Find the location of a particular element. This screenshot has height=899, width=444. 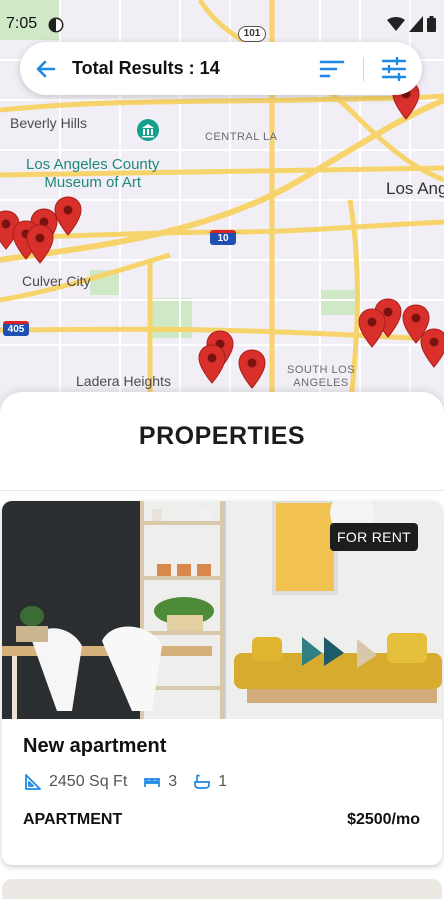

bathrooms-value: 1 is located at coordinates (223, 781).